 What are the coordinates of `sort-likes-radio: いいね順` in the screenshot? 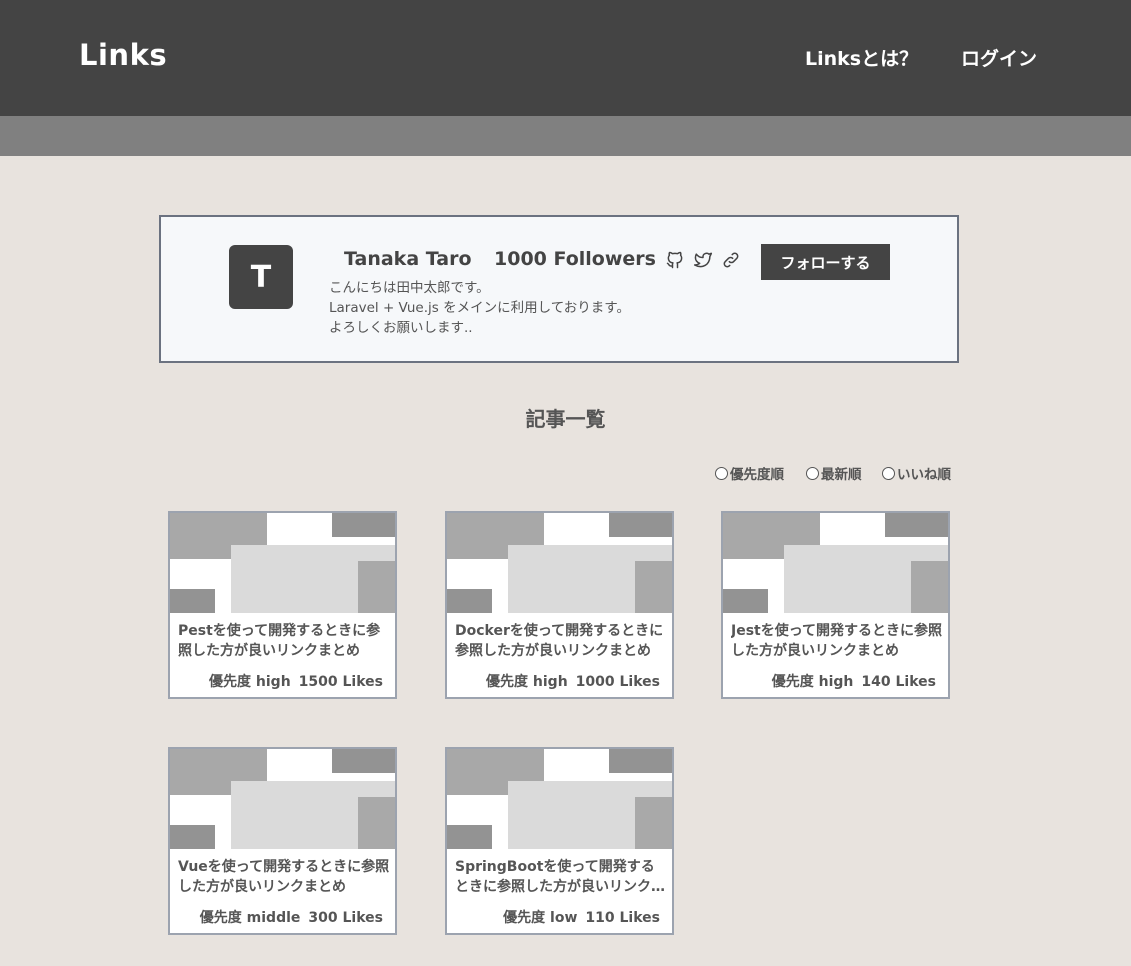 It's located at (916, 473).